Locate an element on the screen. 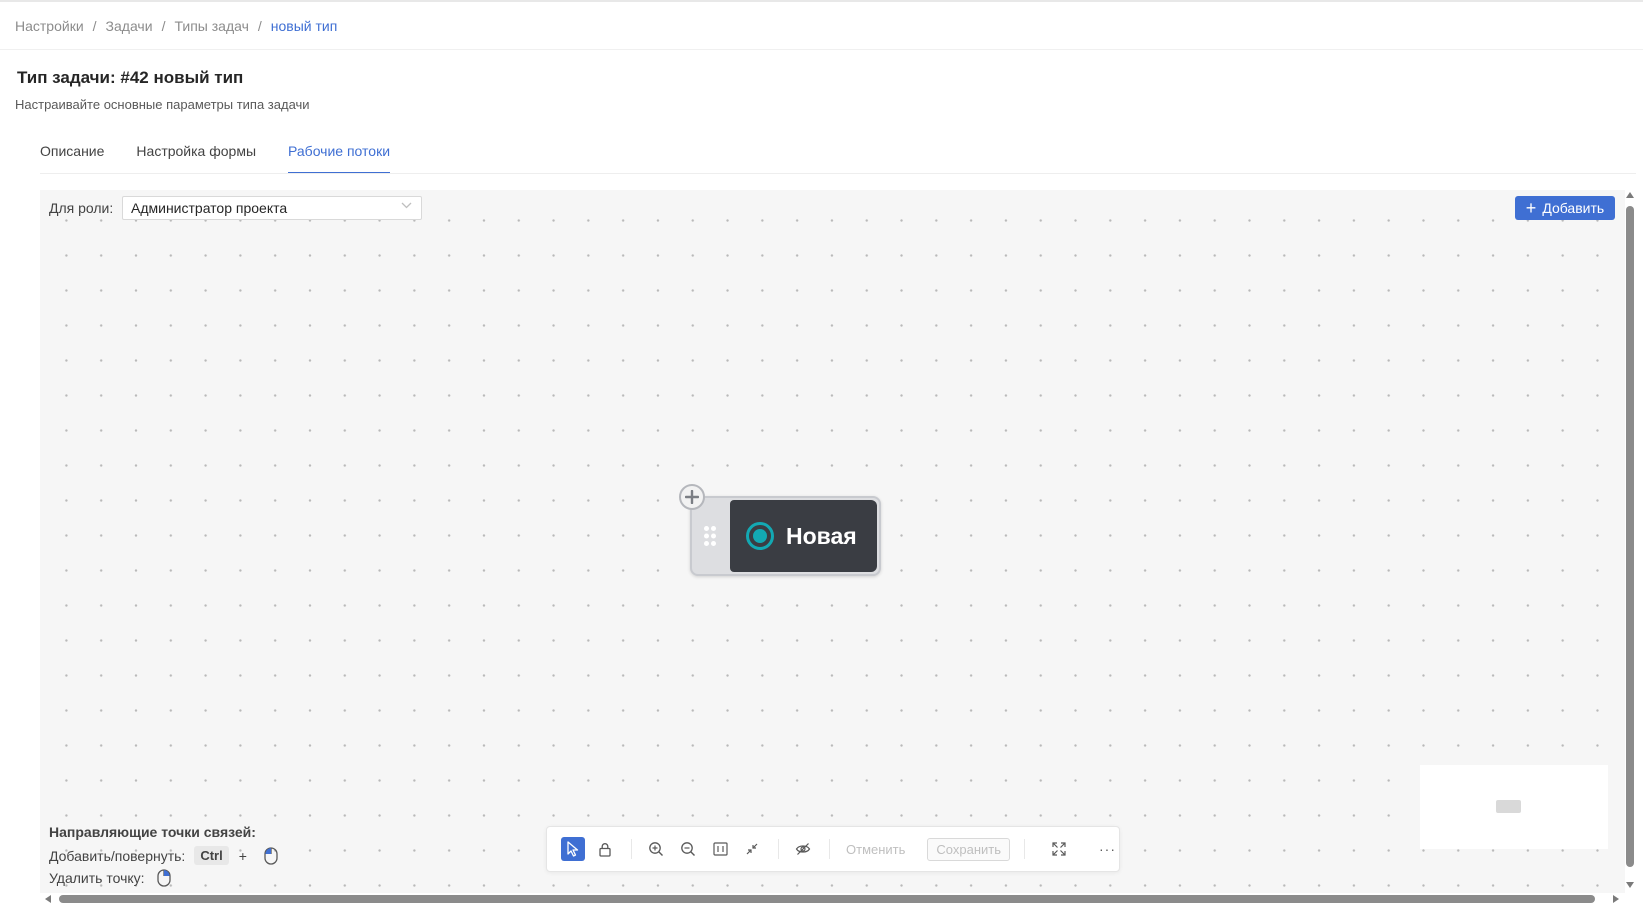 The image size is (1643, 915). guide-delete-label: Удалить точку: is located at coordinates (97, 878).